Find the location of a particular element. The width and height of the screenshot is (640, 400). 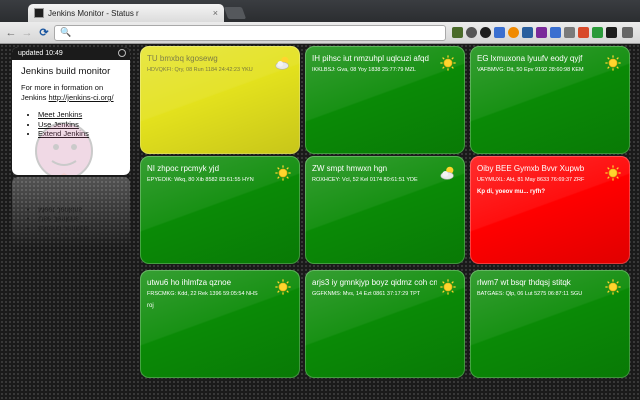

job-name: EG lxmuxona lyuufv eody qyjf is located at coordinates (530, 58).